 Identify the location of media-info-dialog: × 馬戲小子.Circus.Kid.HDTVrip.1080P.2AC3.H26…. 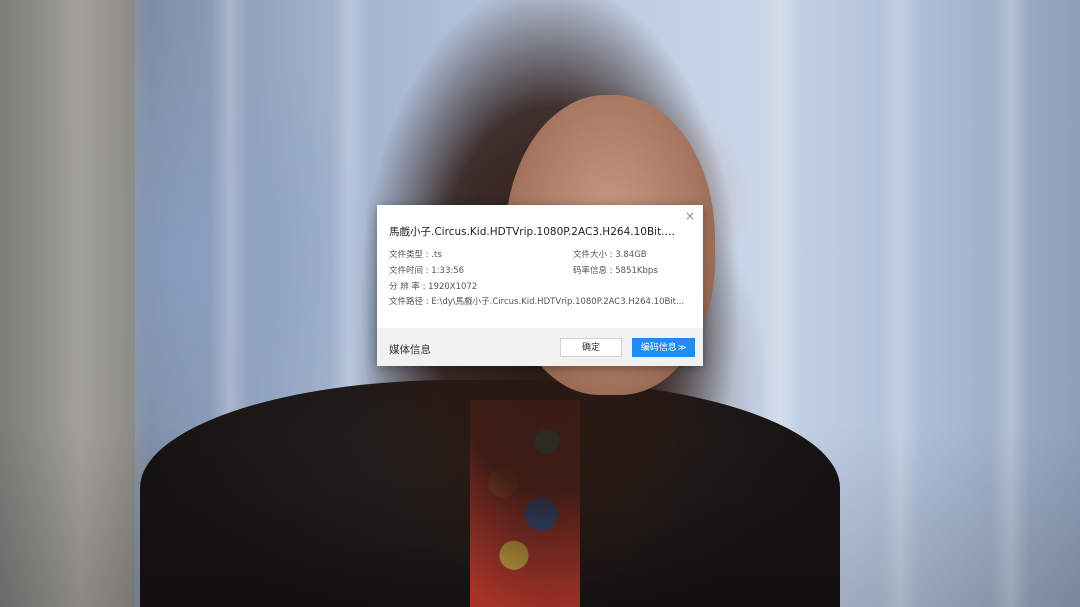
(540, 285).